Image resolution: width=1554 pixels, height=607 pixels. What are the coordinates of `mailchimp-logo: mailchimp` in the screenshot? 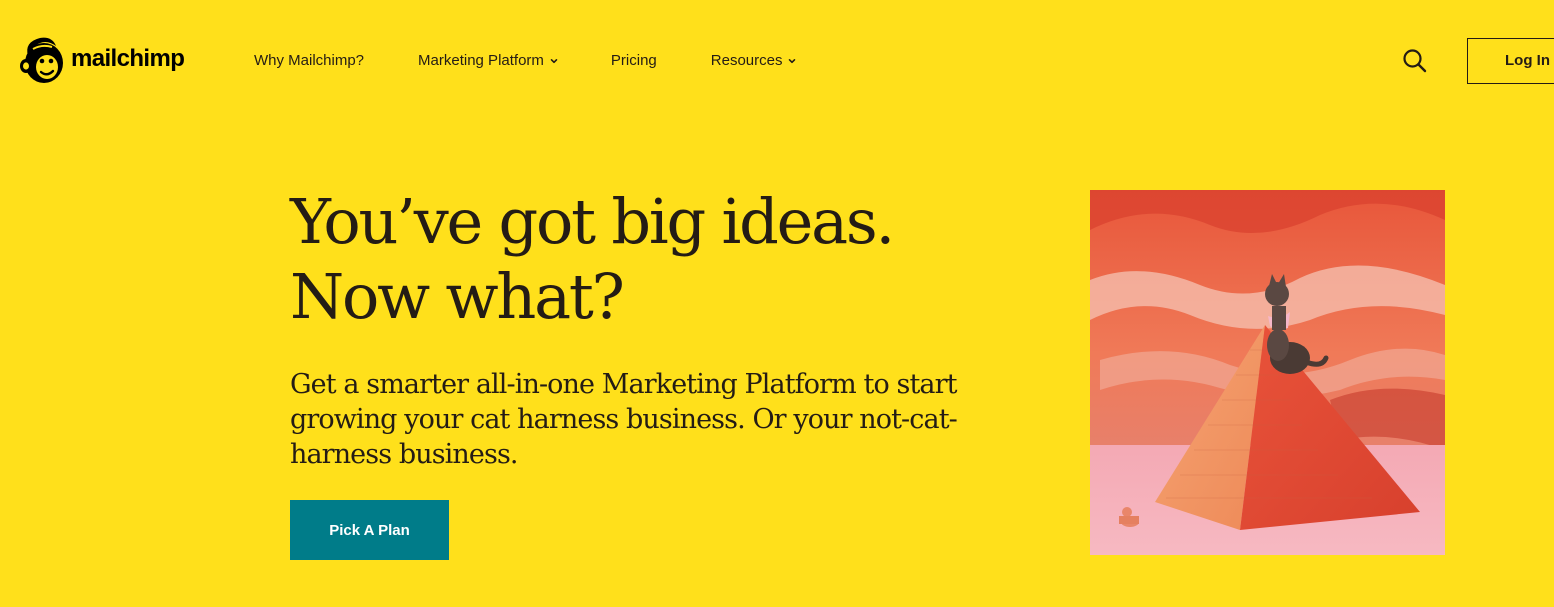 It's located at (101, 60).